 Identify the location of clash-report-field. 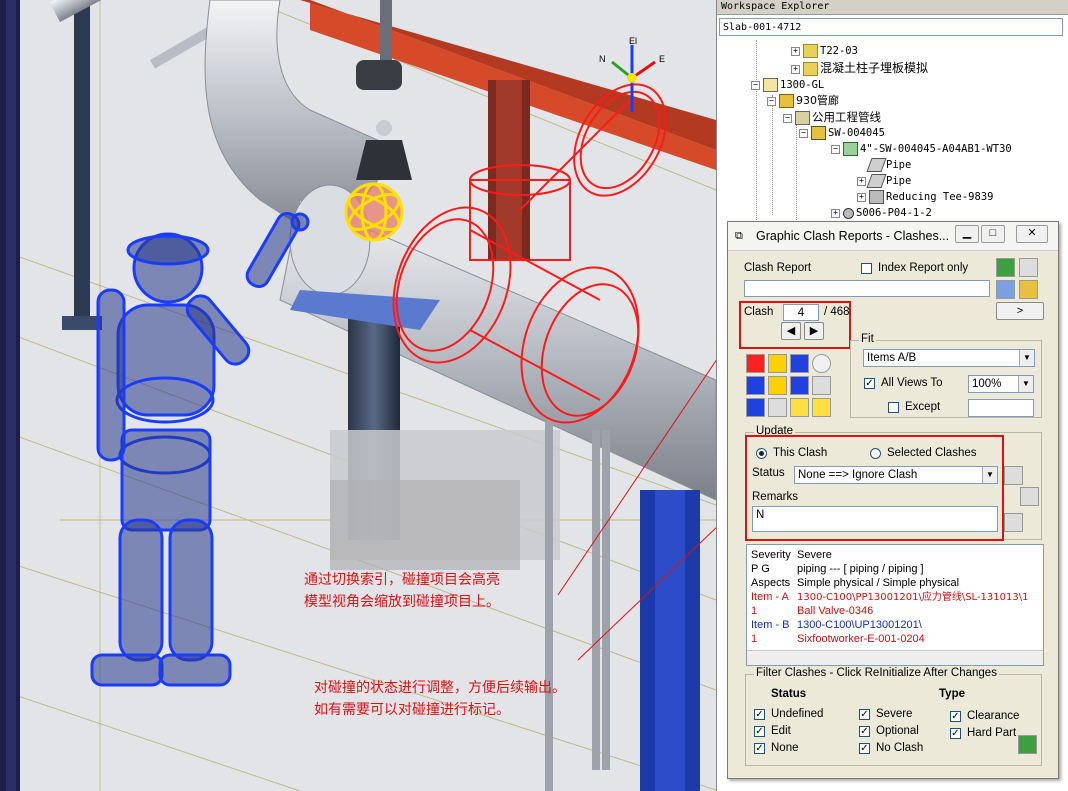
(867, 288).